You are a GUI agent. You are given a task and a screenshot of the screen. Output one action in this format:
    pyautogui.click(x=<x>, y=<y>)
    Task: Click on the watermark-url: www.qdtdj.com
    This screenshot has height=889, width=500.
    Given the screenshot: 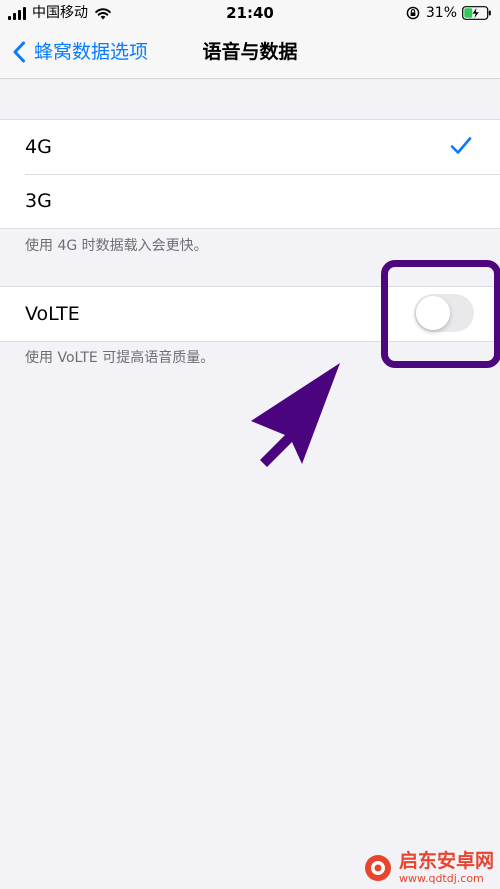 What is the action you would take?
    pyautogui.click(x=441, y=878)
    